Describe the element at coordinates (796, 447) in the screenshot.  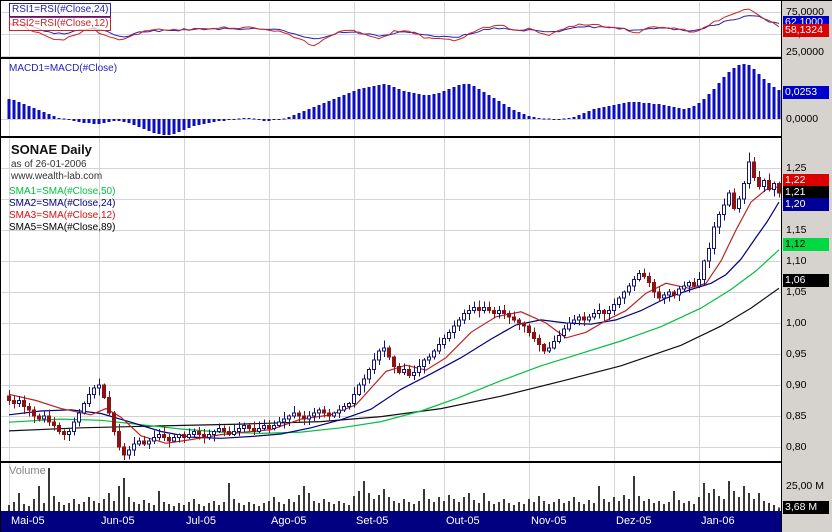
I see `price-axis-080: 0,80` at that location.